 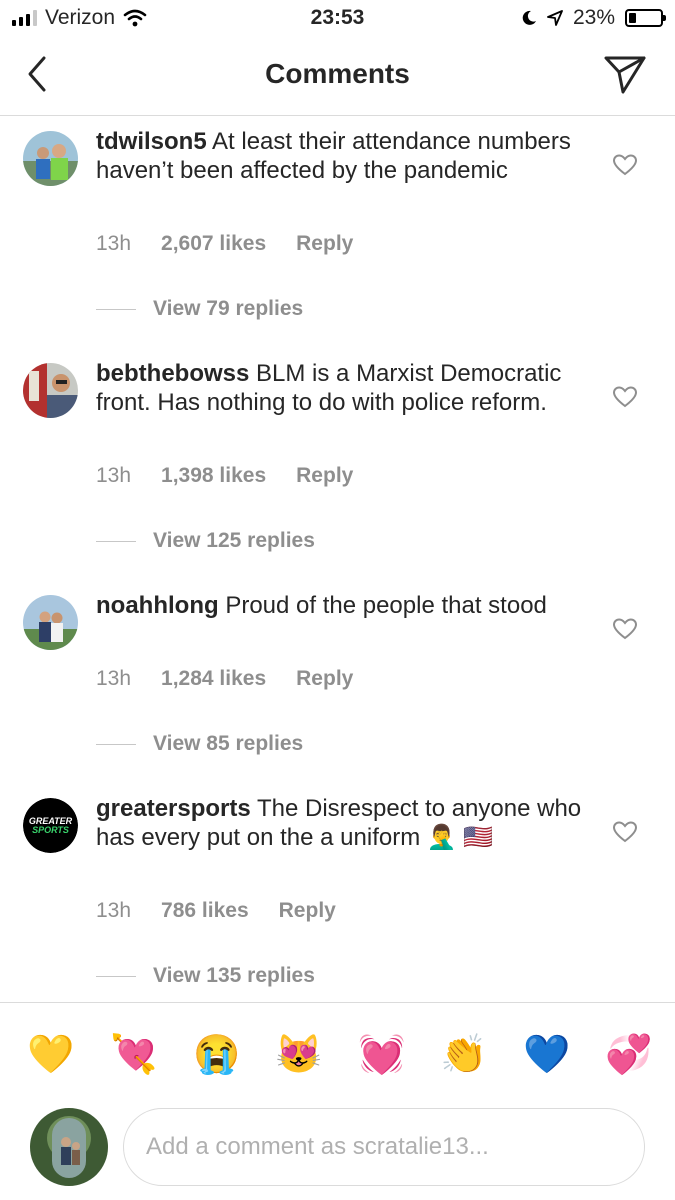 I want to click on avatar: GREATER SPORTS, so click(x=50, y=825).